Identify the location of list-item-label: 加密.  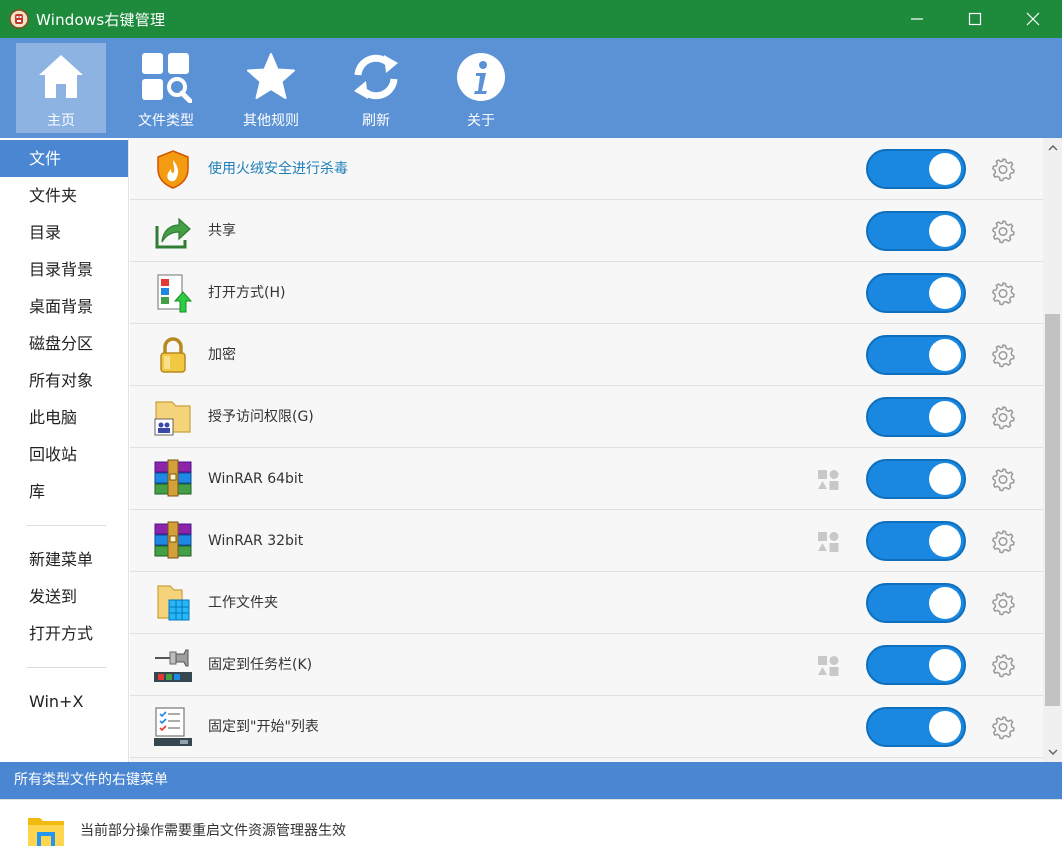
(222, 355).